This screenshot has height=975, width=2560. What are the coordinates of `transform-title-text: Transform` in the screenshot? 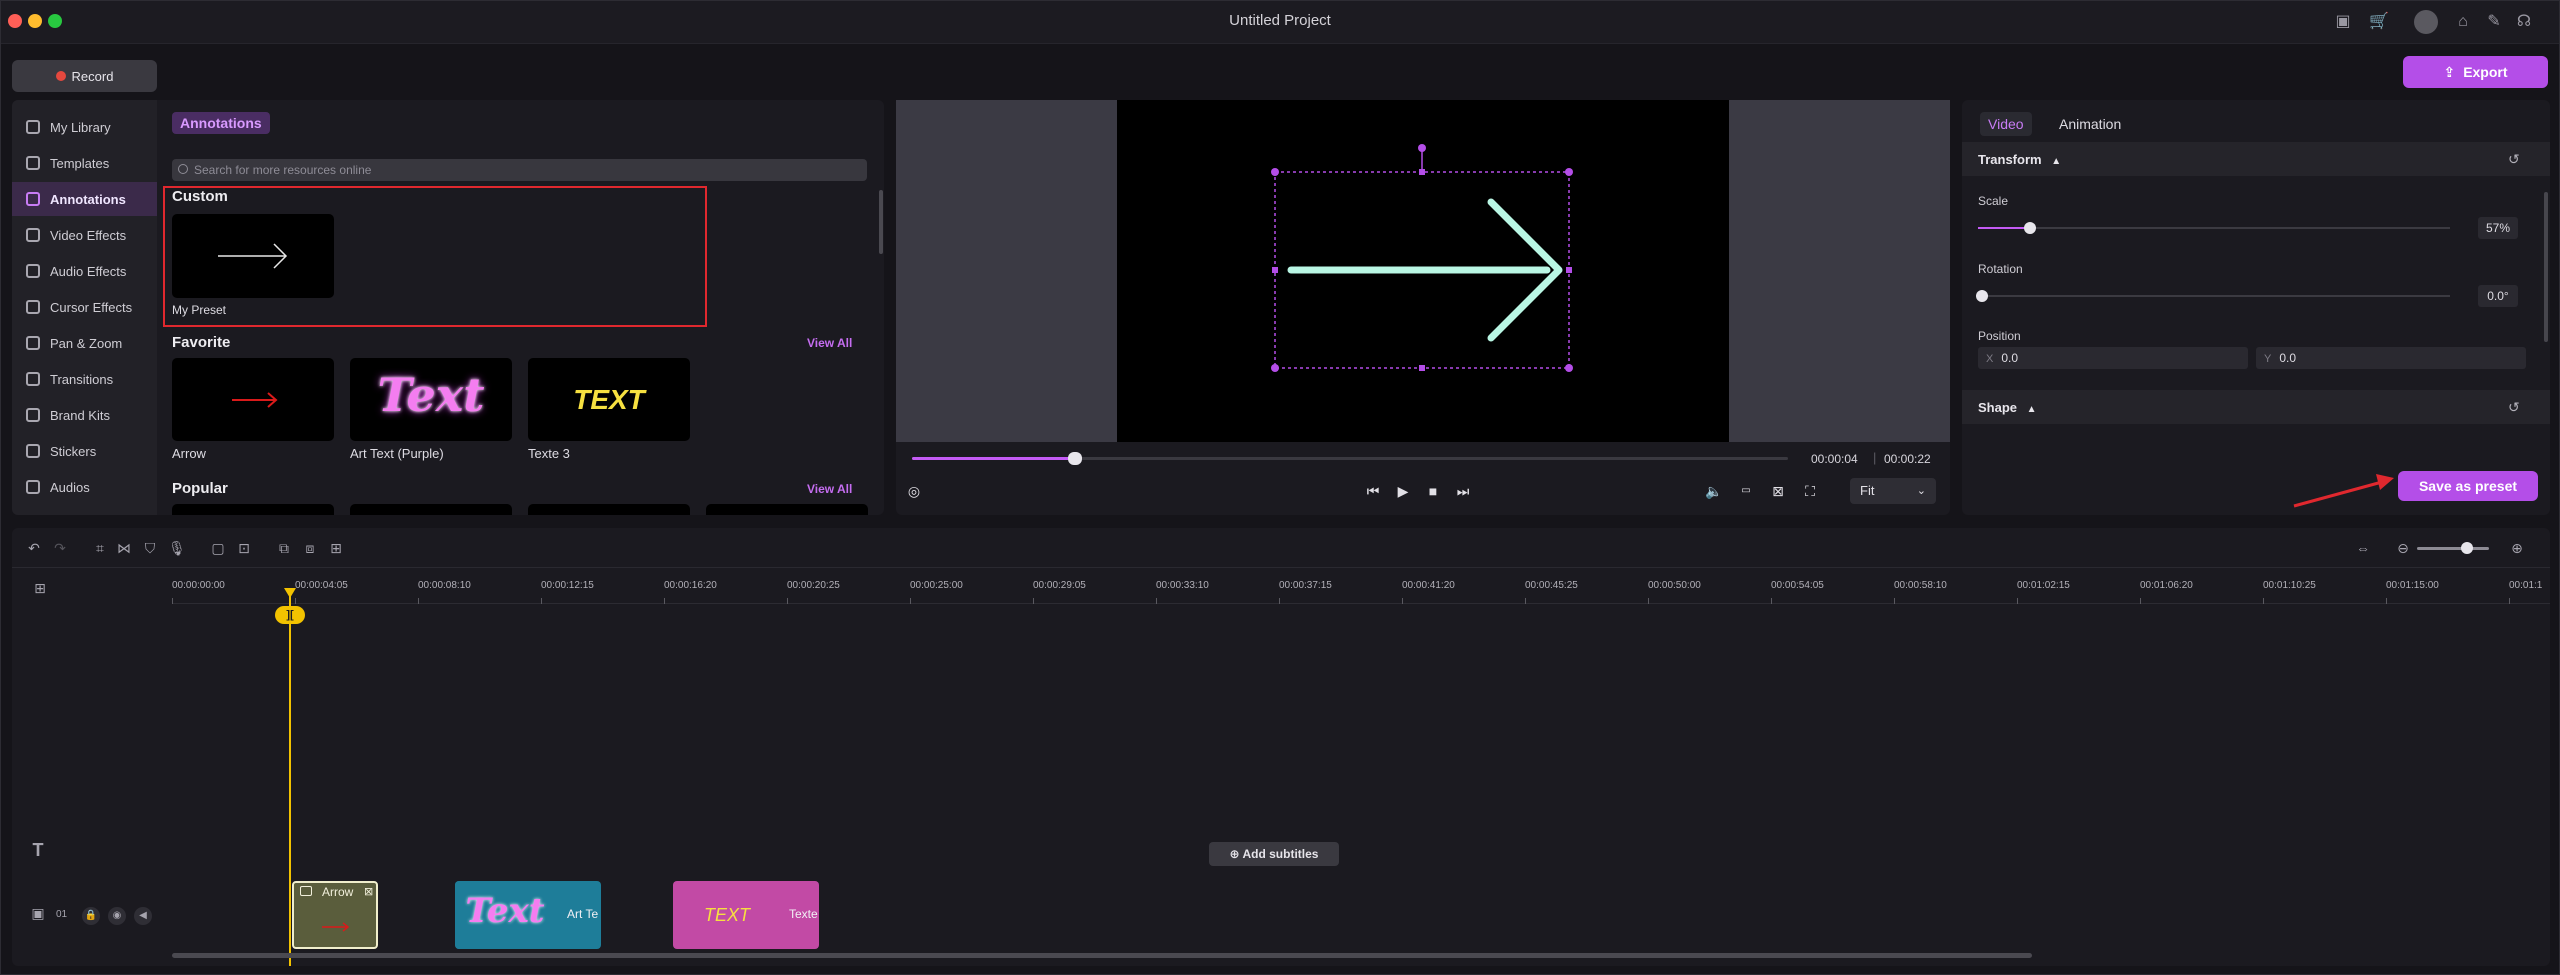 It's located at (2010, 159).